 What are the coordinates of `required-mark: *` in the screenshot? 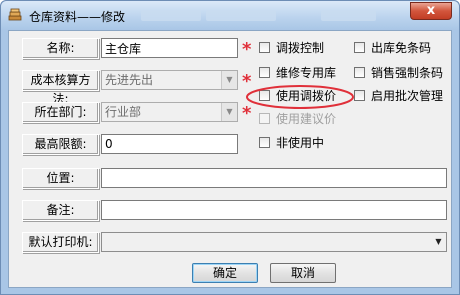 It's located at (247, 49).